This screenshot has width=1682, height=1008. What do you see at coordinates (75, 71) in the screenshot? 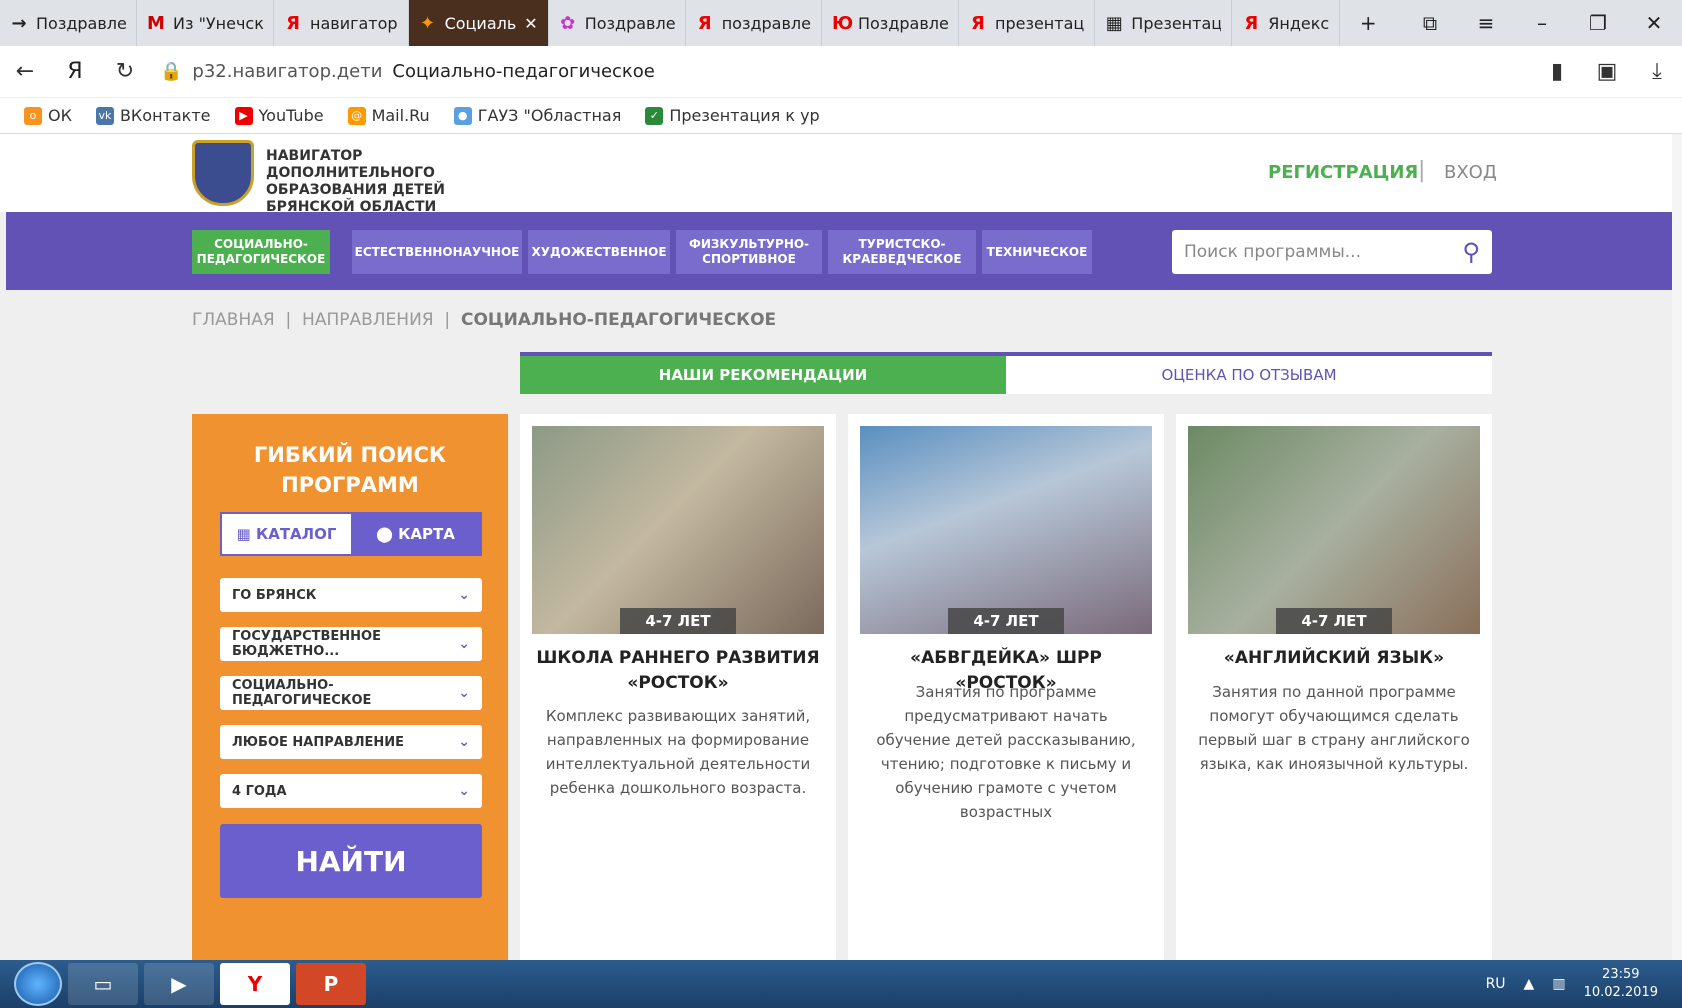
I see `yandex-home-icon: Я` at bounding box center [75, 71].